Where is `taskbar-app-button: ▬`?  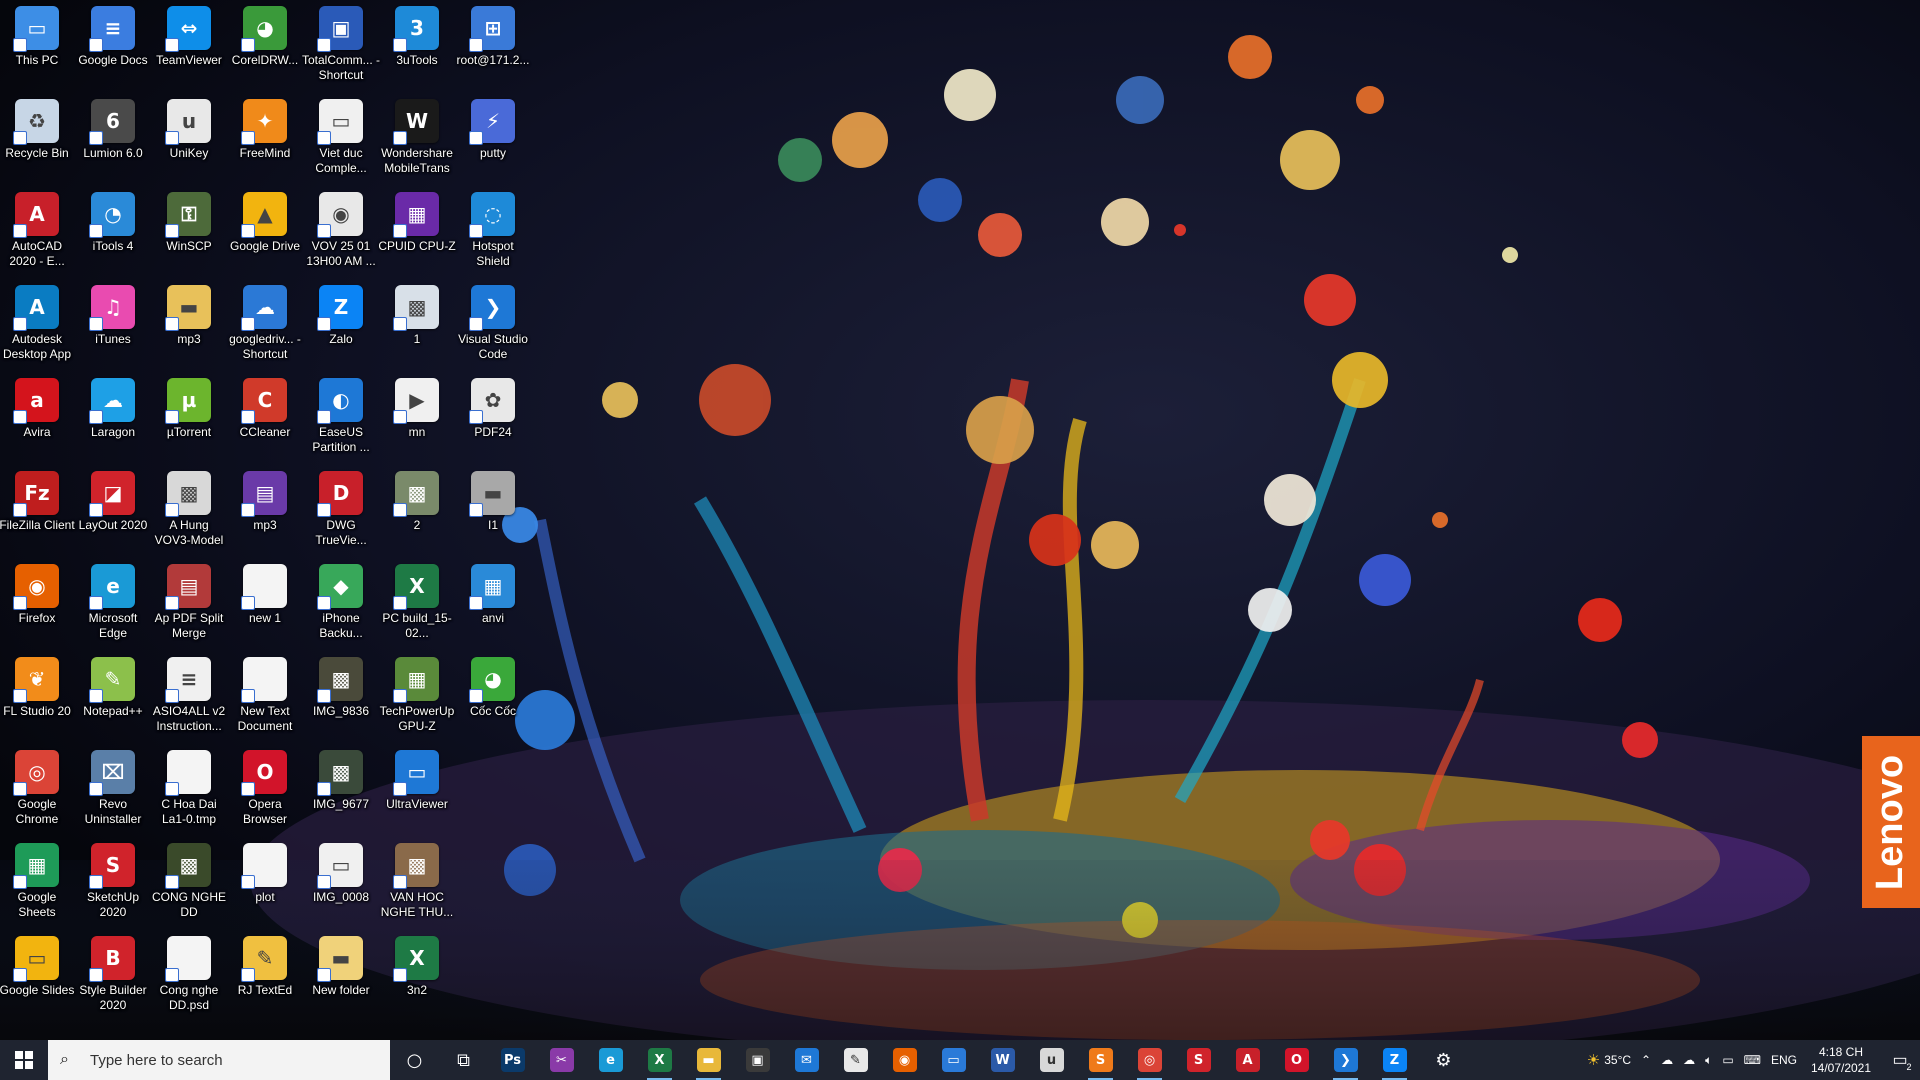
taskbar-app-button: ▬ is located at coordinates (708, 1060).